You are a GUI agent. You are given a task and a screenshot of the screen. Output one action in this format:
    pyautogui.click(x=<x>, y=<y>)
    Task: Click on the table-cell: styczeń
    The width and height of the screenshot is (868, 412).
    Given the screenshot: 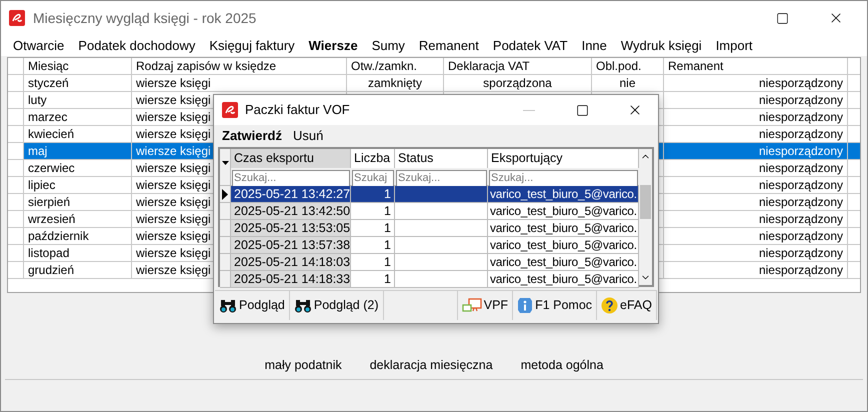 What is the action you would take?
    pyautogui.click(x=48, y=83)
    